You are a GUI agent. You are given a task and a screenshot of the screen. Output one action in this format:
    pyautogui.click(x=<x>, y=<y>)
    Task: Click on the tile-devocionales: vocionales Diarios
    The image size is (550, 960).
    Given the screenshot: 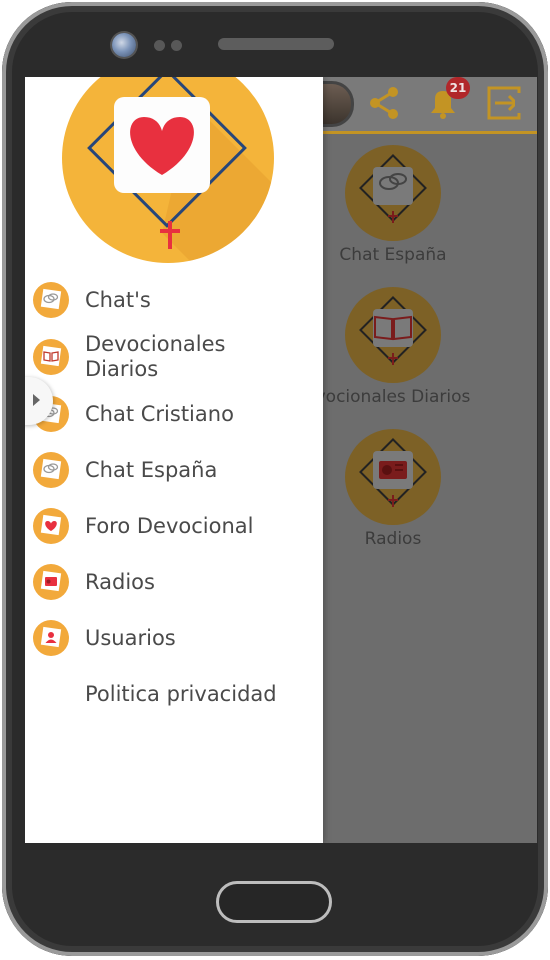 What is the action you would take?
    pyautogui.click(x=393, y=347)
    